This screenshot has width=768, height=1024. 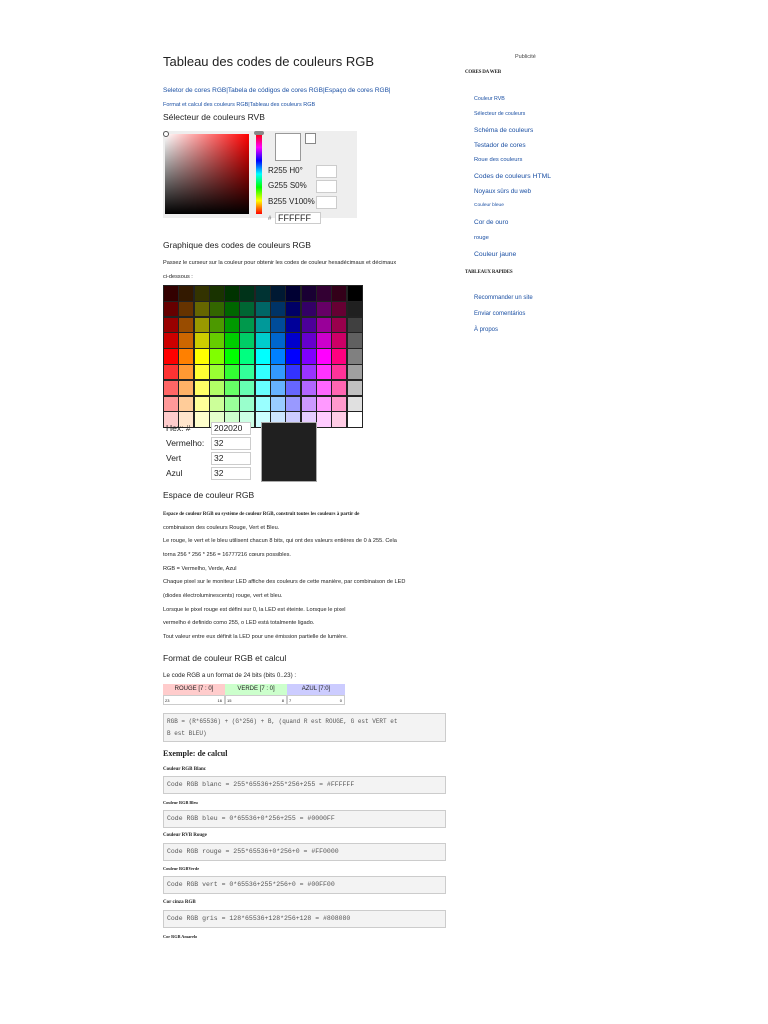 What do you see at coordinates (491, 222) in the screenshot?
I see `sidebar-link: Cor de ouro` at bounding box center [491, 222].